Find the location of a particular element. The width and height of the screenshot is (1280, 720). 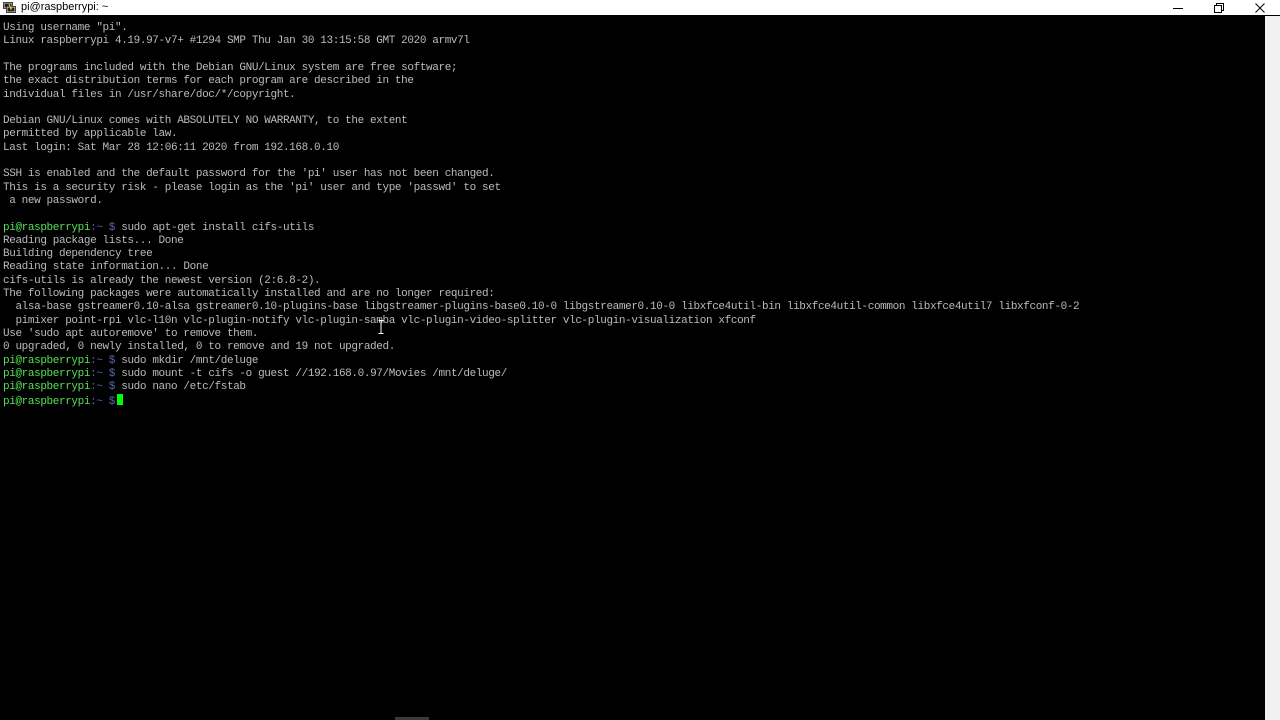

restore-button is located at coordinates (1218, 7).